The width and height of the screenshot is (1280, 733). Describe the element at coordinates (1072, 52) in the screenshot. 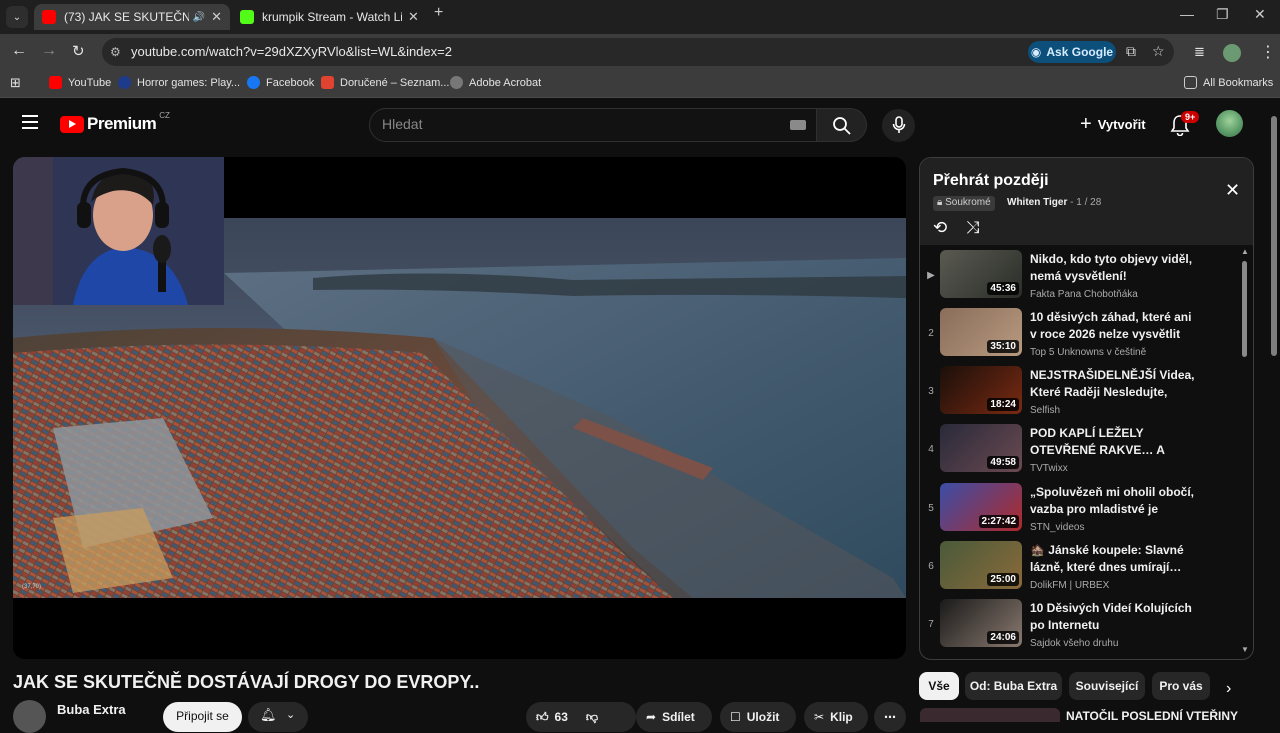

I see `ask-google-button: ◉ Ask Google` at that location.